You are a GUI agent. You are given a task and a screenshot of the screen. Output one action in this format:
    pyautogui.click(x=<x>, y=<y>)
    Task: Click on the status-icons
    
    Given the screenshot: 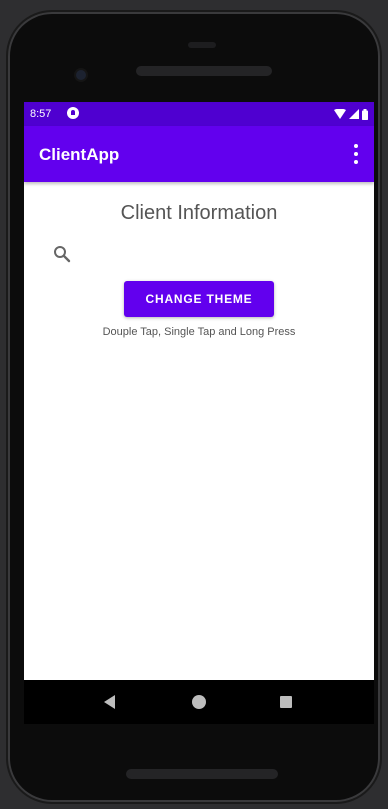 What is the action you would take?
    pyautogui.click(x=351, y=114)
    